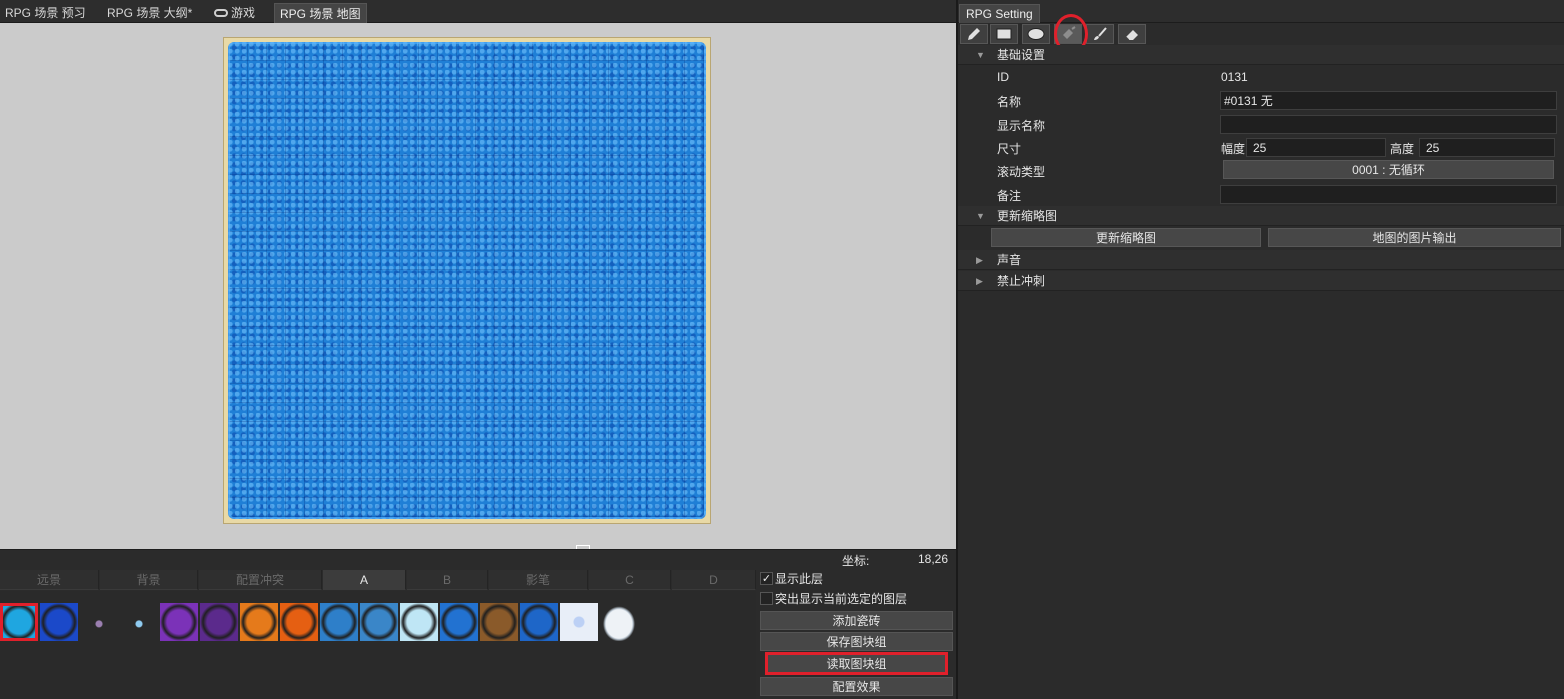 The height and width of the screenshot is (699, 1564). Describe the element at coordinates (339, 622) in the screenshot. I see `sand-water-tile` at that location.